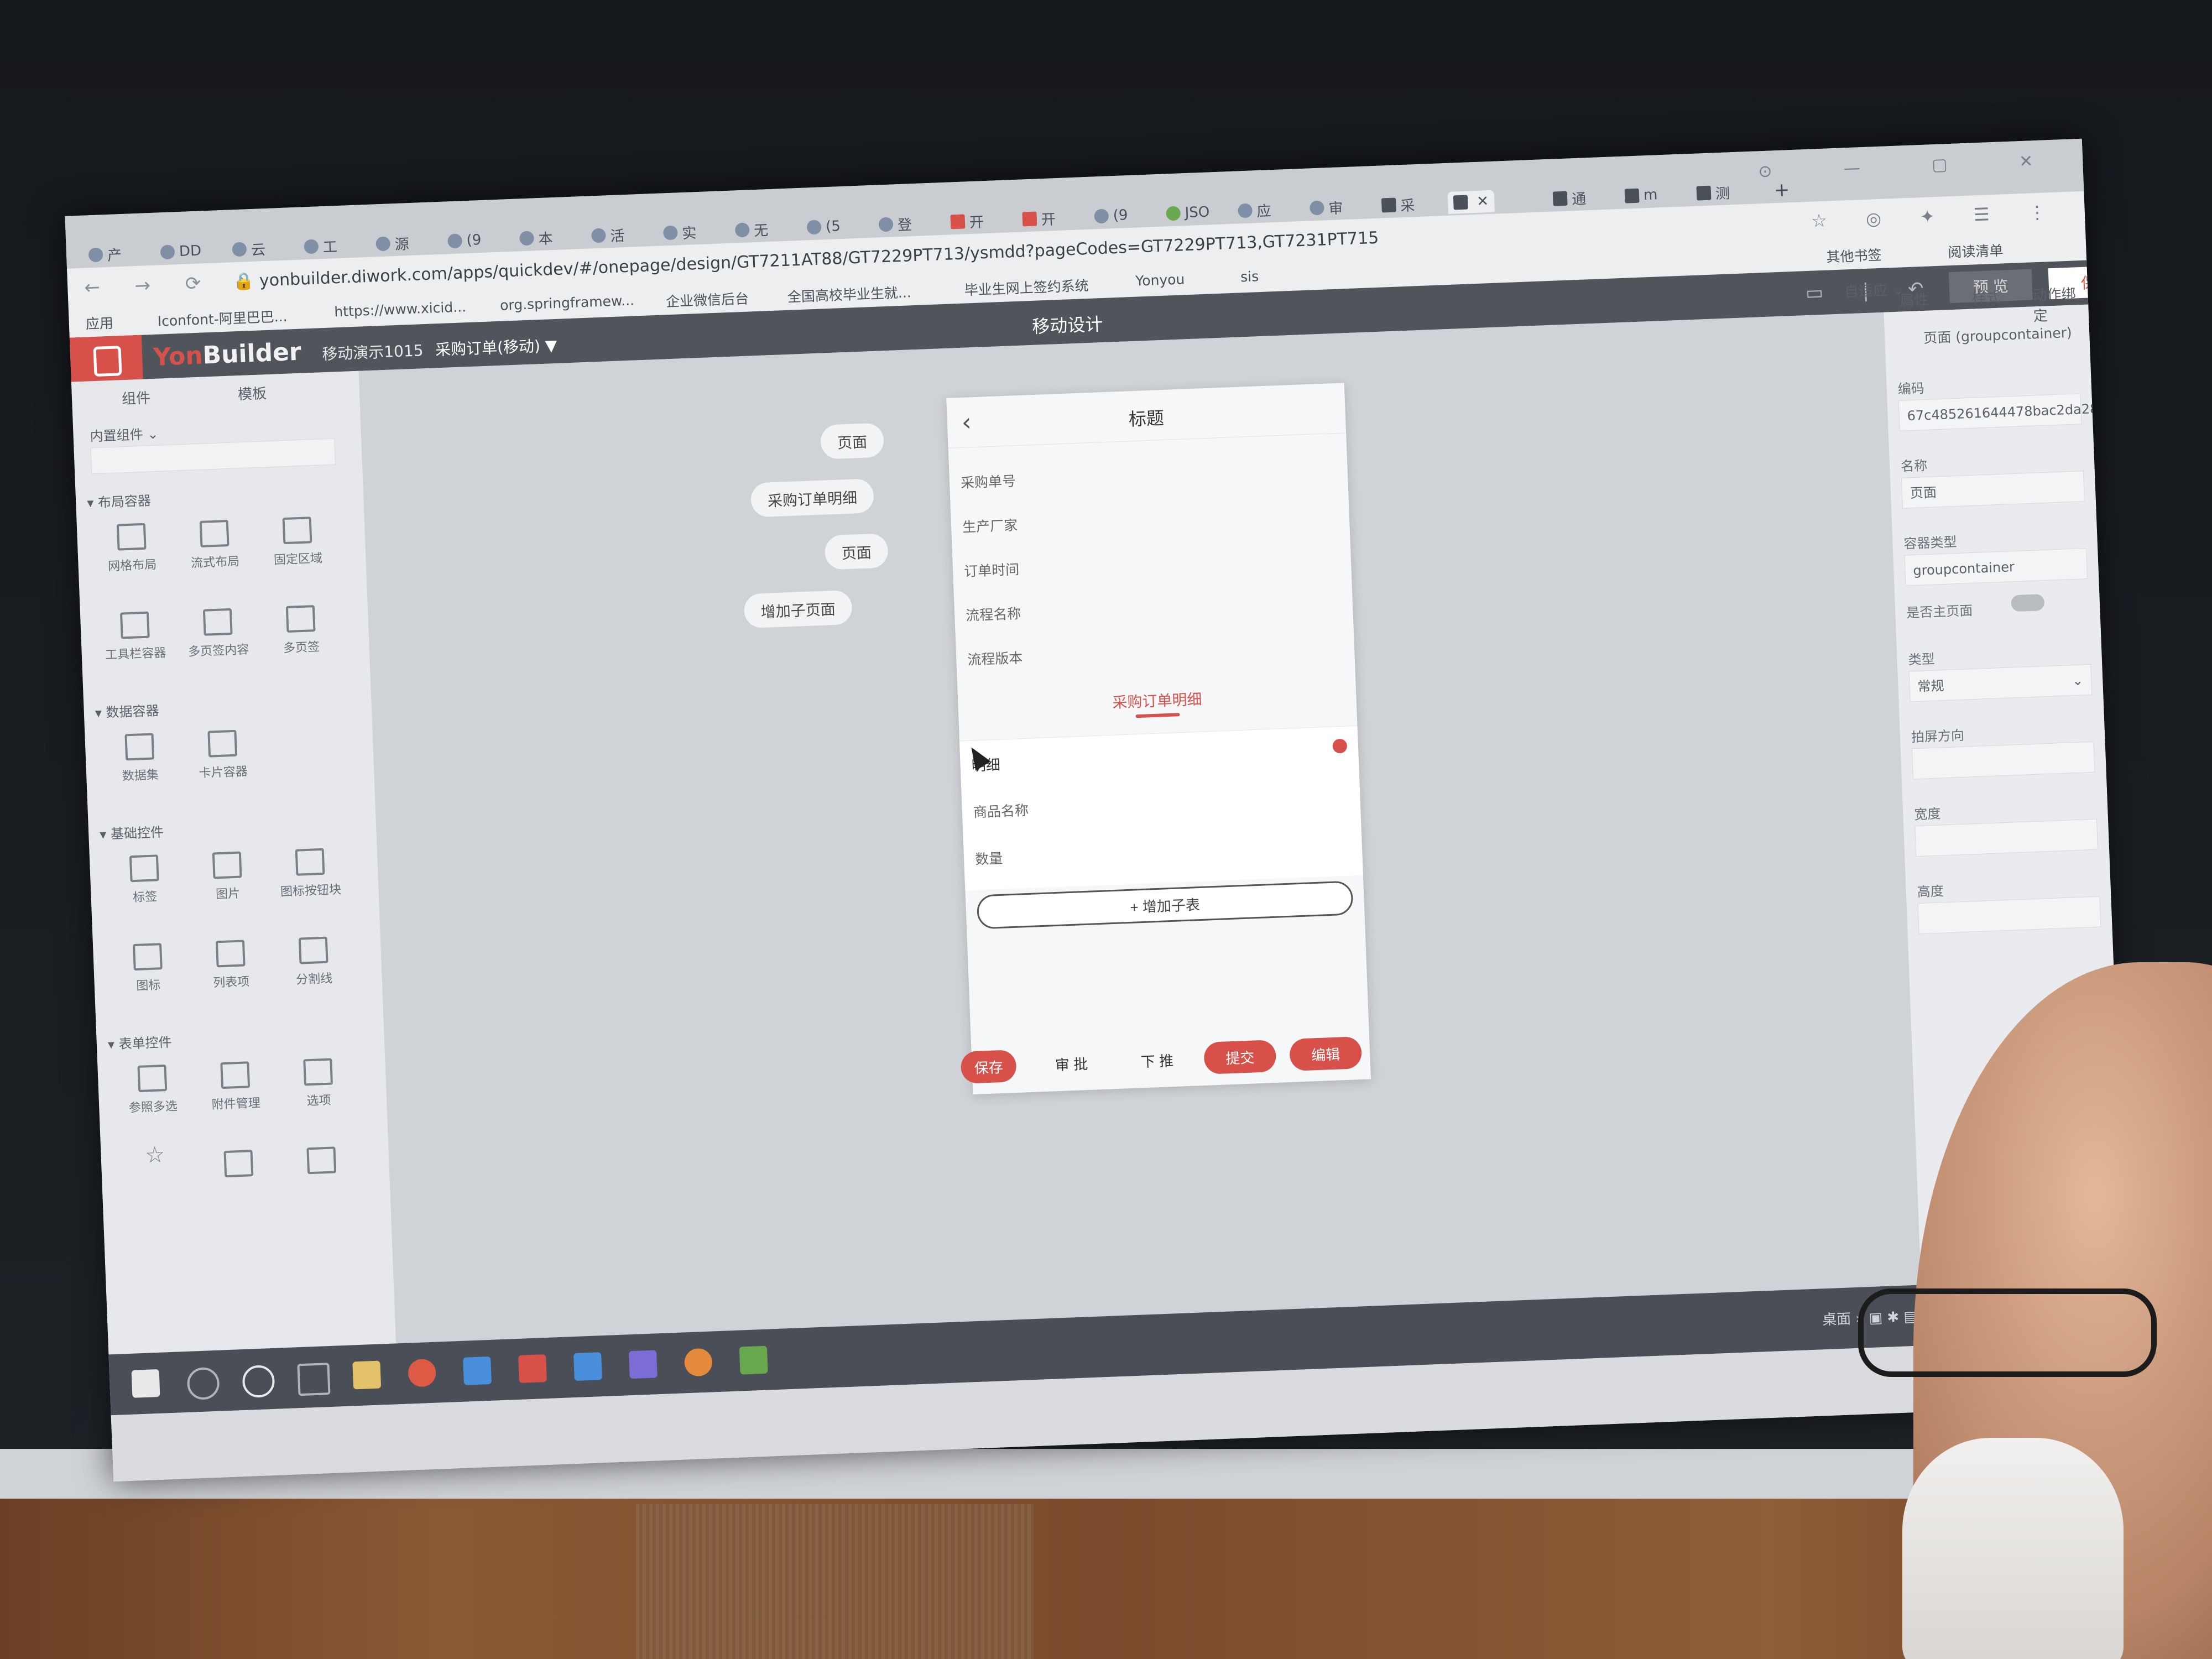 This screenshot has height=1659, width=2212. What do you see at coordinates (213, 456) in the screenshot?
I see `palette-search-input` at bounding box center [213, 456].